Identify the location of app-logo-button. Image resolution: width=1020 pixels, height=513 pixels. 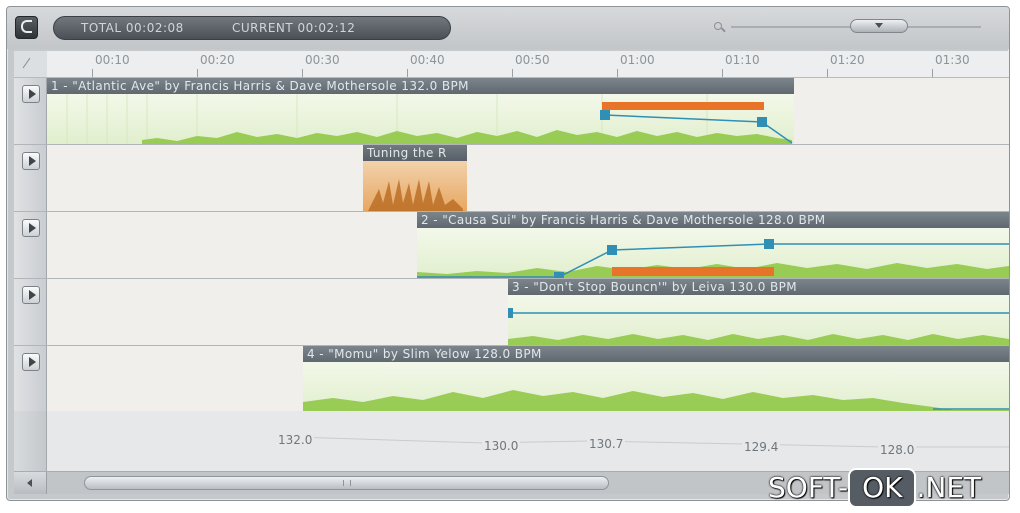
(26, 27).